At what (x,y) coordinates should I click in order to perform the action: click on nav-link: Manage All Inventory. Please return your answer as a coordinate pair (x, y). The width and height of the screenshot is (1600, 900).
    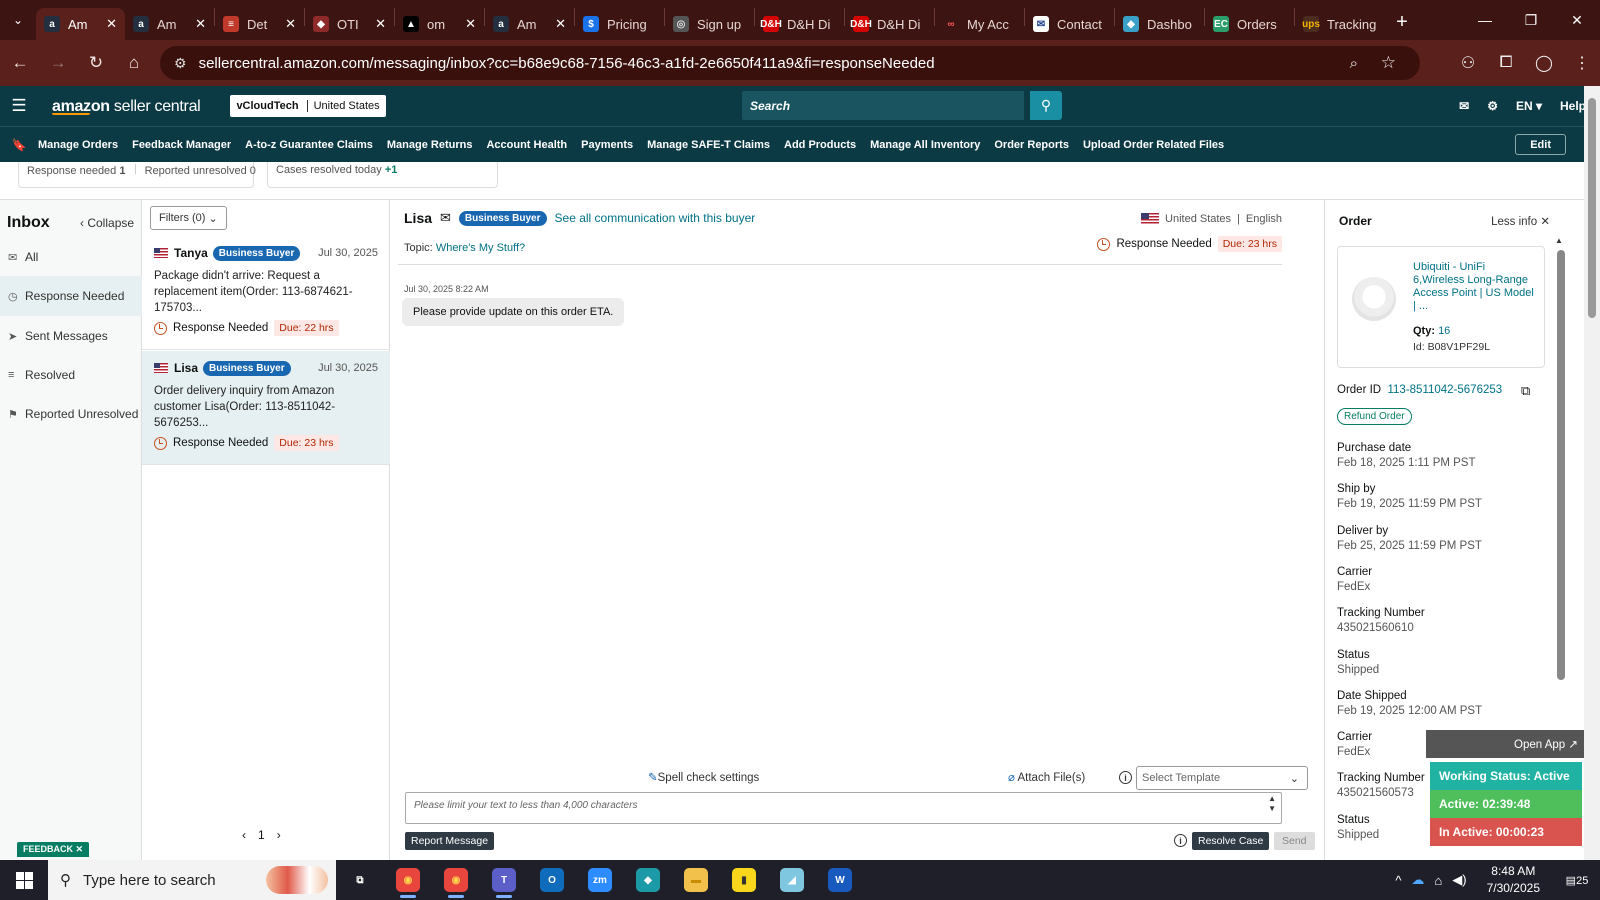
    Looking at the image, I should click on (925, 145).